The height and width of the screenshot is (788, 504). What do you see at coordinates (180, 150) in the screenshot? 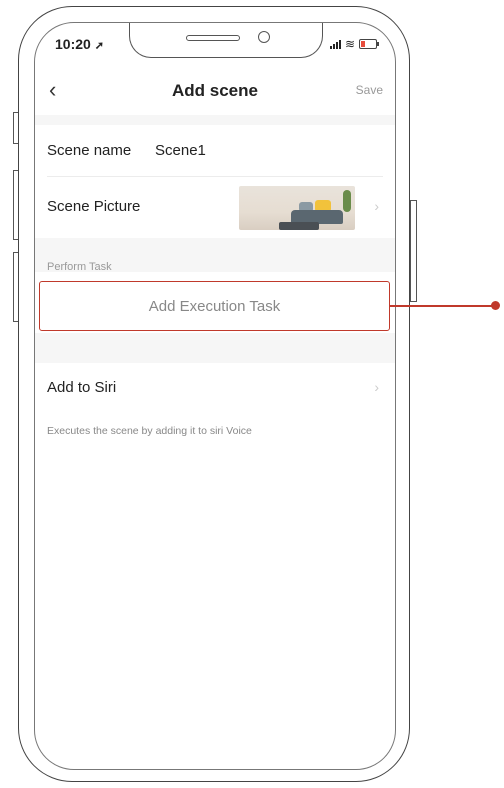
I see `scene-name-input: Scene1` at bounding box center [180, 150].